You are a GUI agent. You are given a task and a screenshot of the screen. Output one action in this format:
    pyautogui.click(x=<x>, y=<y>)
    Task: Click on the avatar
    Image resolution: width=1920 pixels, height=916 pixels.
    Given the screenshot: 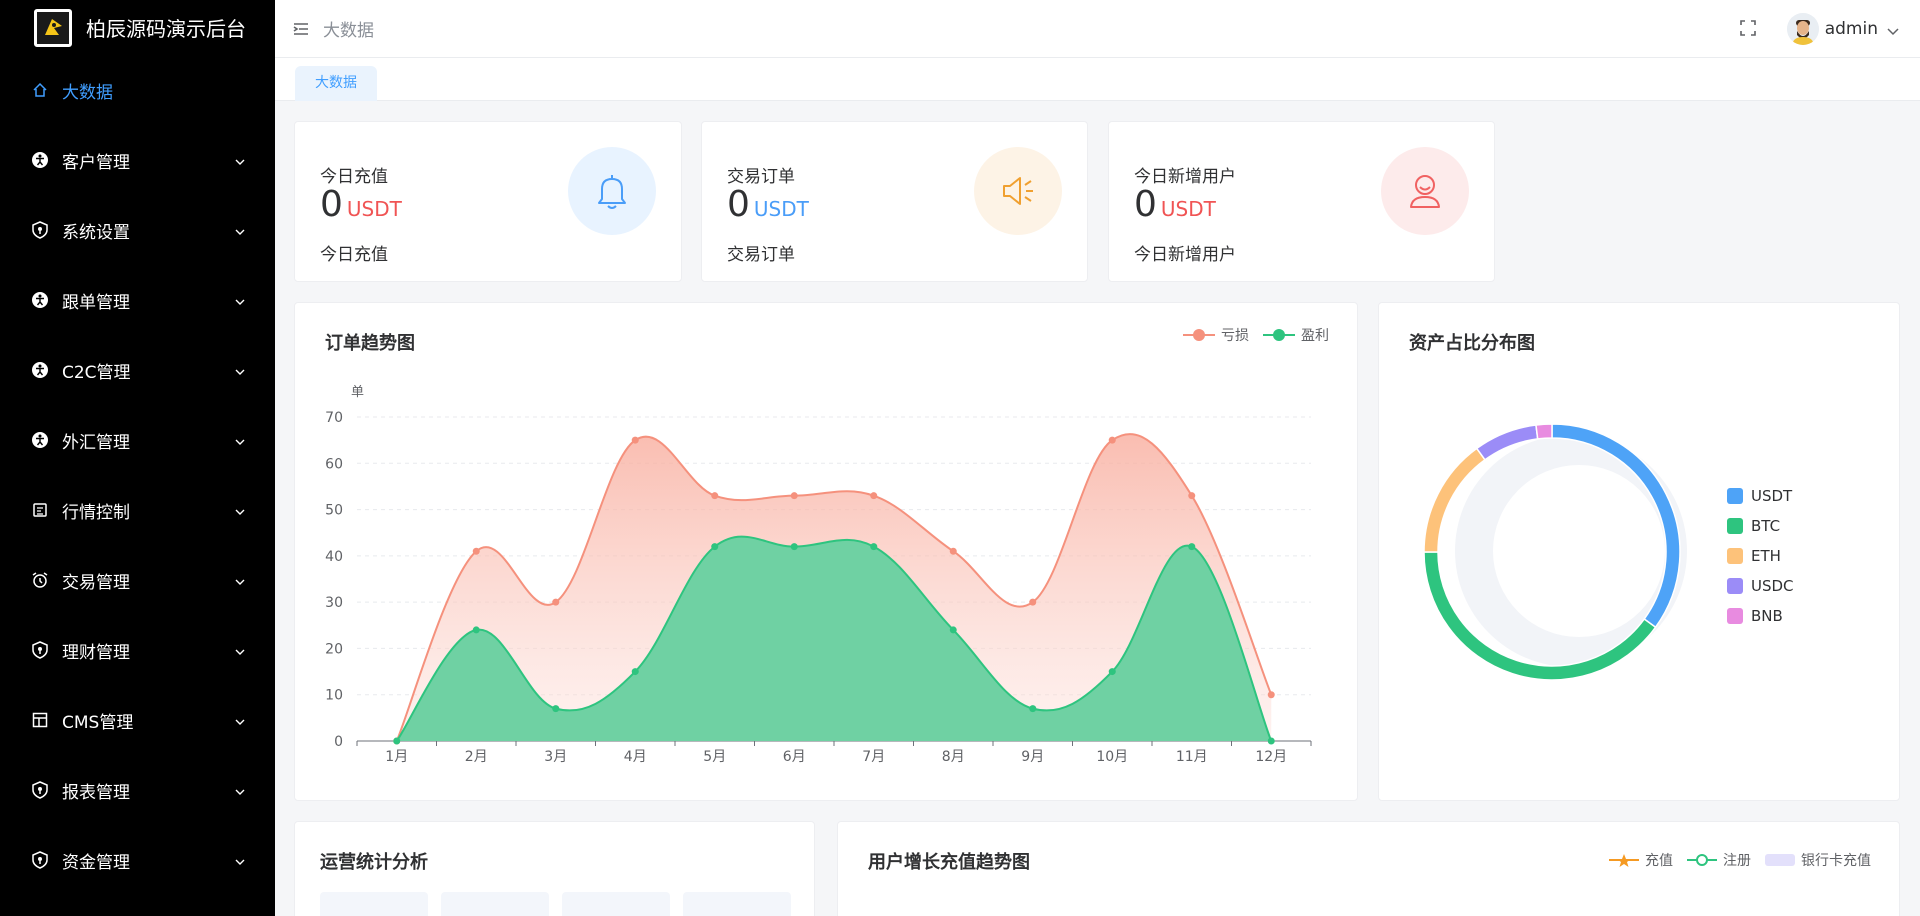 What is the action you would take?
    pyautogui.click(x=1802, y=29)
    